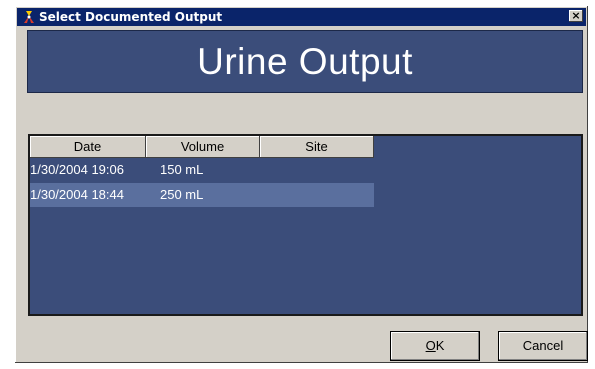 The image size is (595, 369). I want to click on column-header-date: Date, so click(88, 147).